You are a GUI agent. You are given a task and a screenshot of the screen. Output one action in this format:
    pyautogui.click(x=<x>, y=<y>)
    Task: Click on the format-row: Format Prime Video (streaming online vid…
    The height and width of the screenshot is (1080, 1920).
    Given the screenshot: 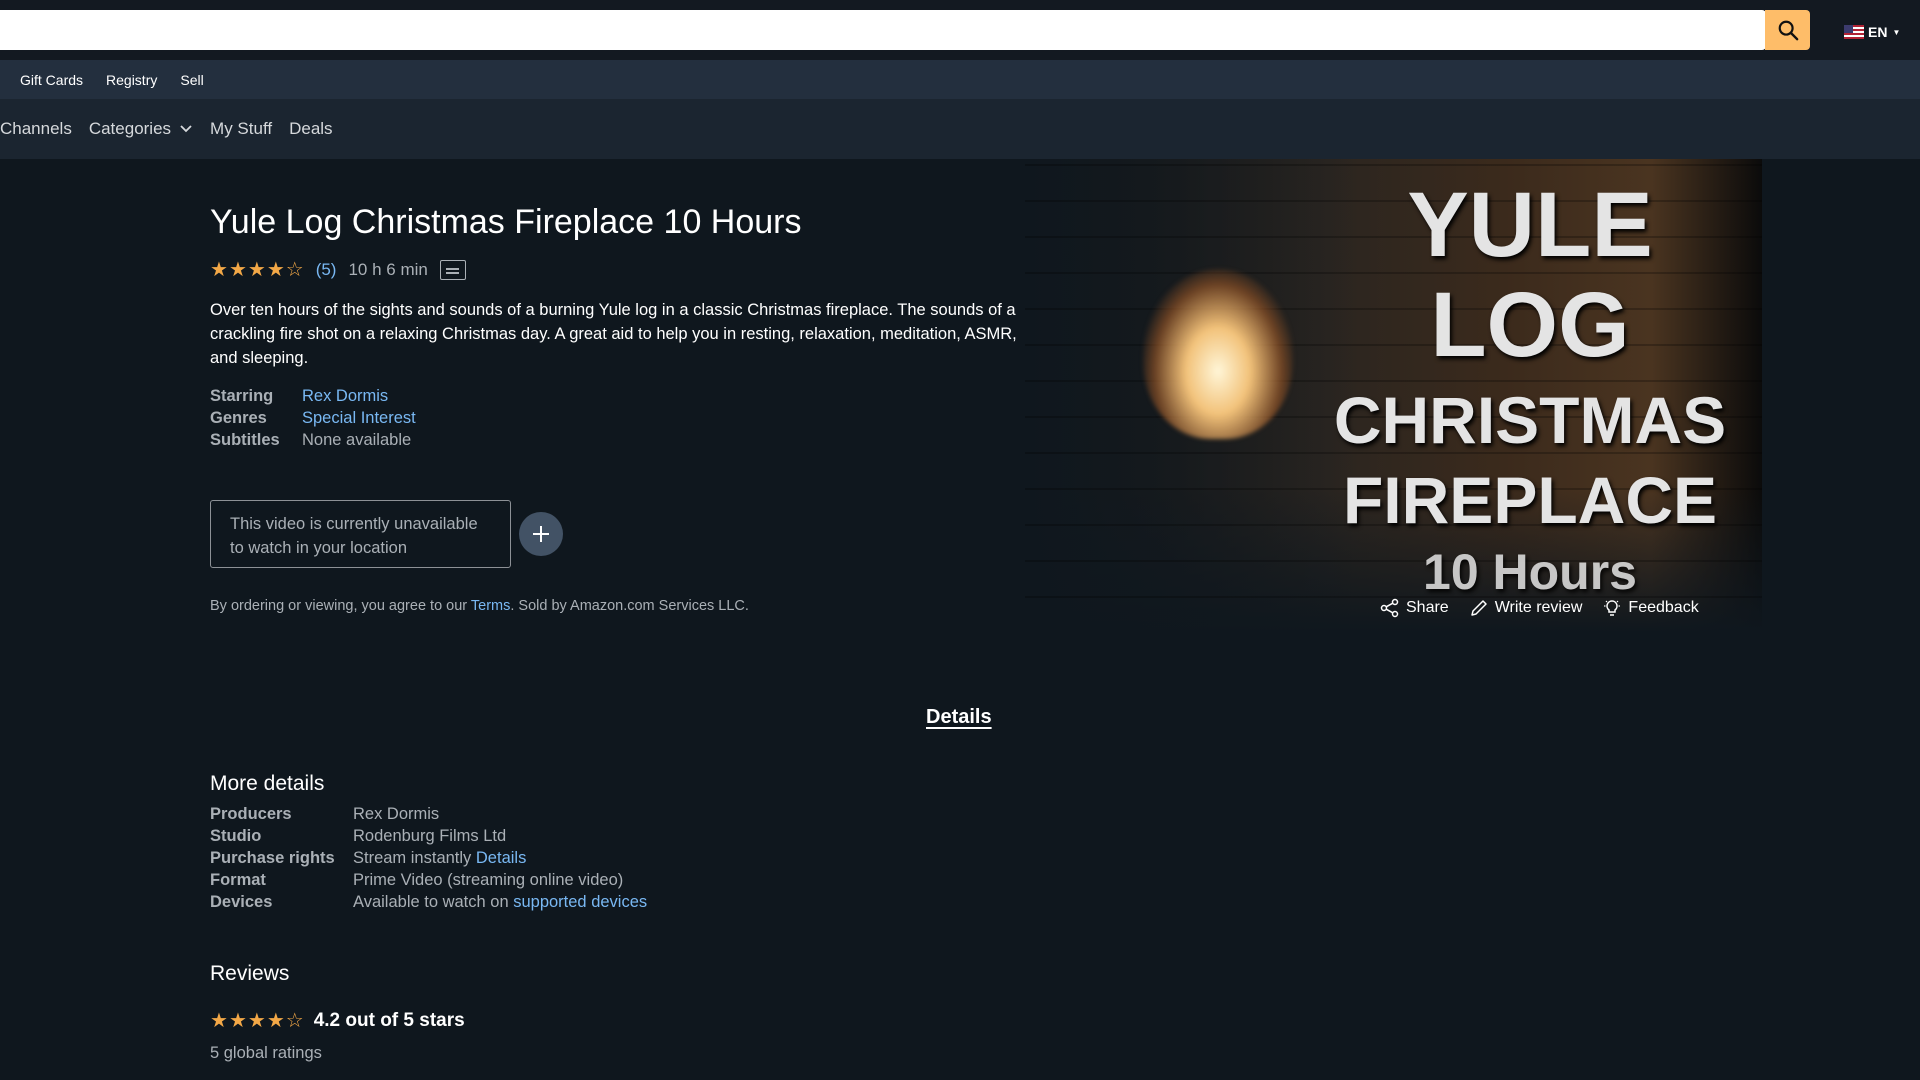 What is the action you would take?
    pyautogui.click(x=416, y=880)
    